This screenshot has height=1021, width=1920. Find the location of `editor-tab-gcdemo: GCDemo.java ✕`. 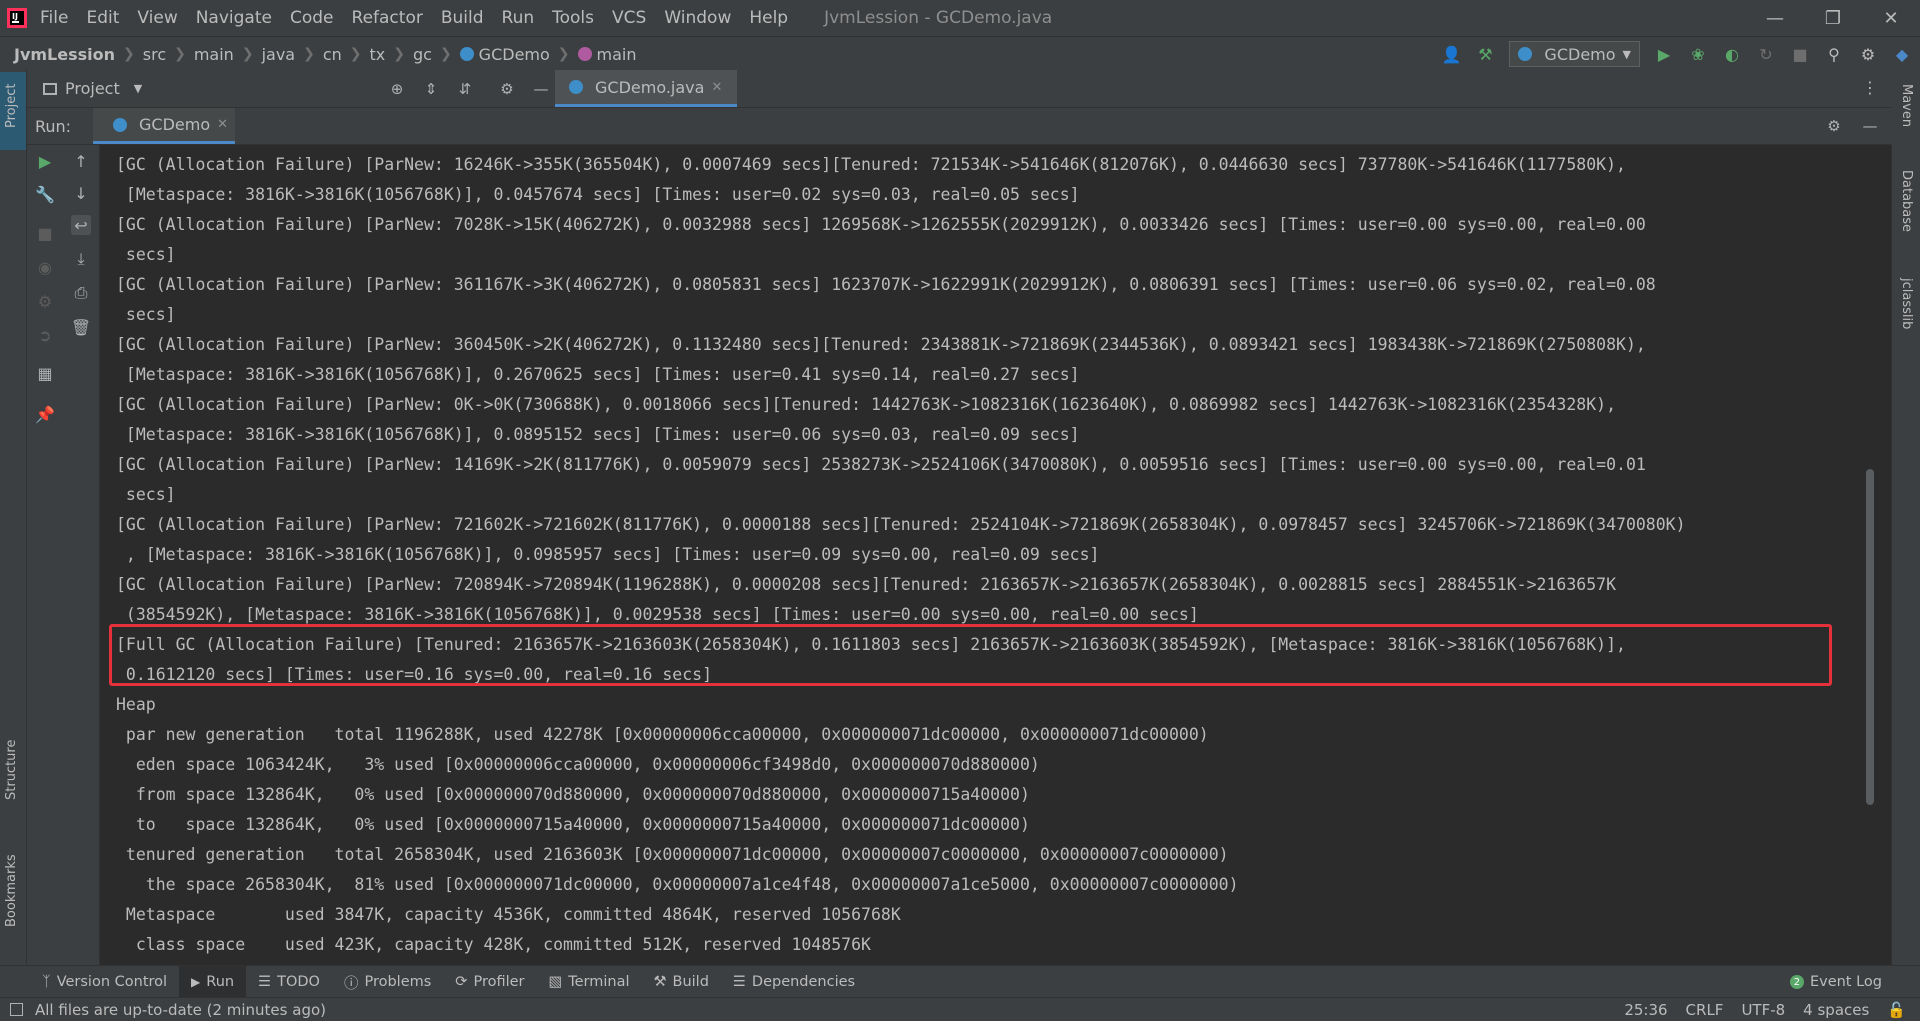

editor-tab-gcdemo: GCDemo.java ✕ is located at coordinates (646, 88).